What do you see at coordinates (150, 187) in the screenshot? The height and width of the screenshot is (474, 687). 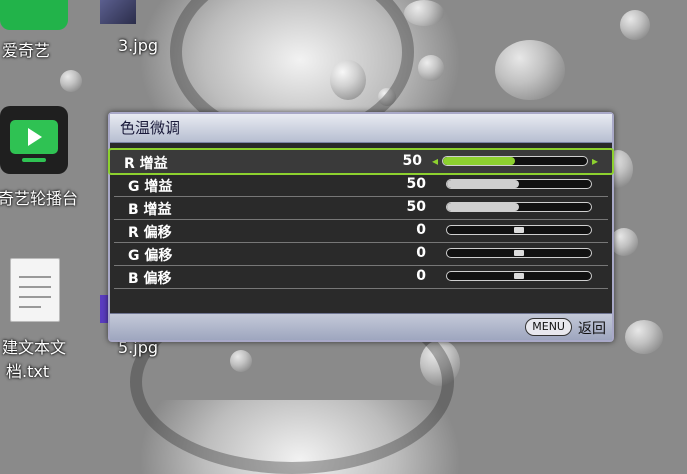 I see `setting-label: G 增益` at bounding box center [150, 187].